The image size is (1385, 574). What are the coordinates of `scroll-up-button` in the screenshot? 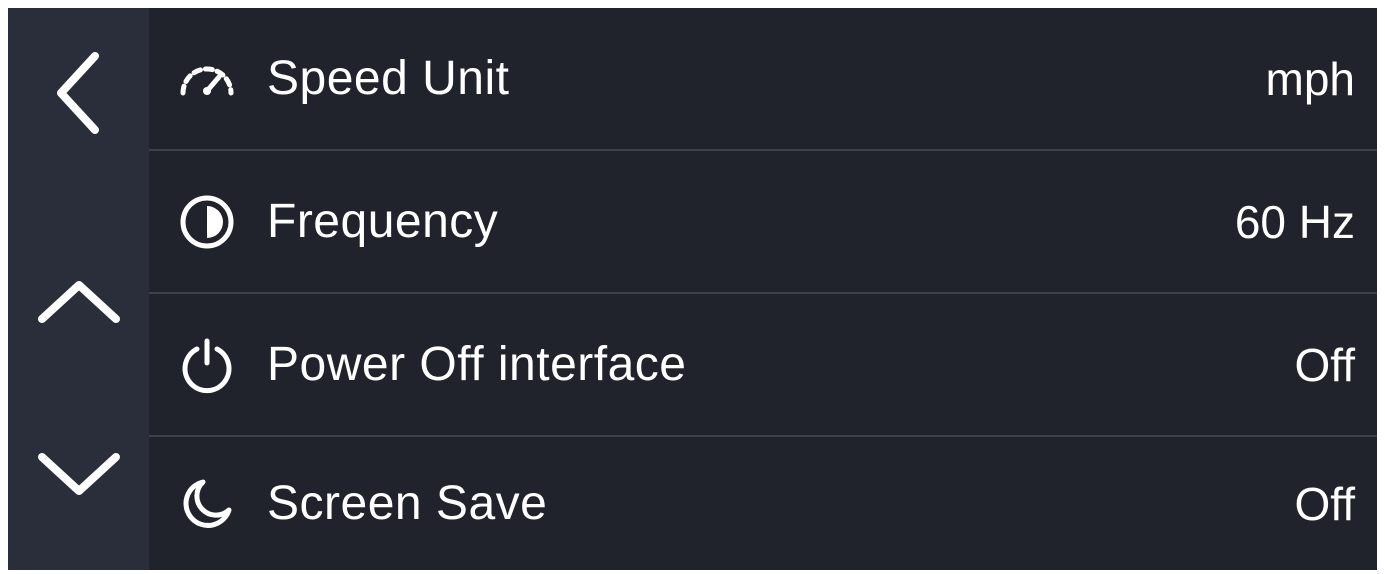 It's located at (78, 303).